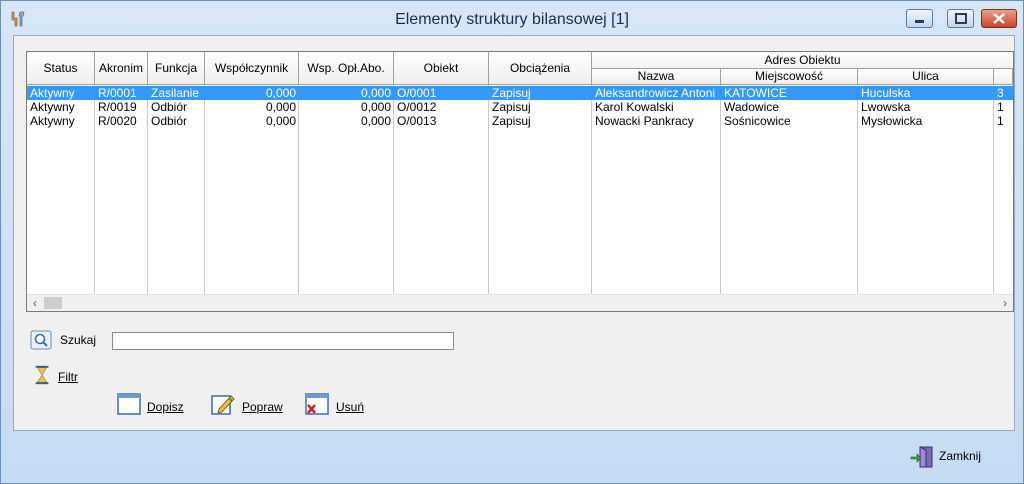 The height and width of the screenshot is (484, 1024). I want to click on col-header-miejscowosc: Miejscowość, so click(789, 77).